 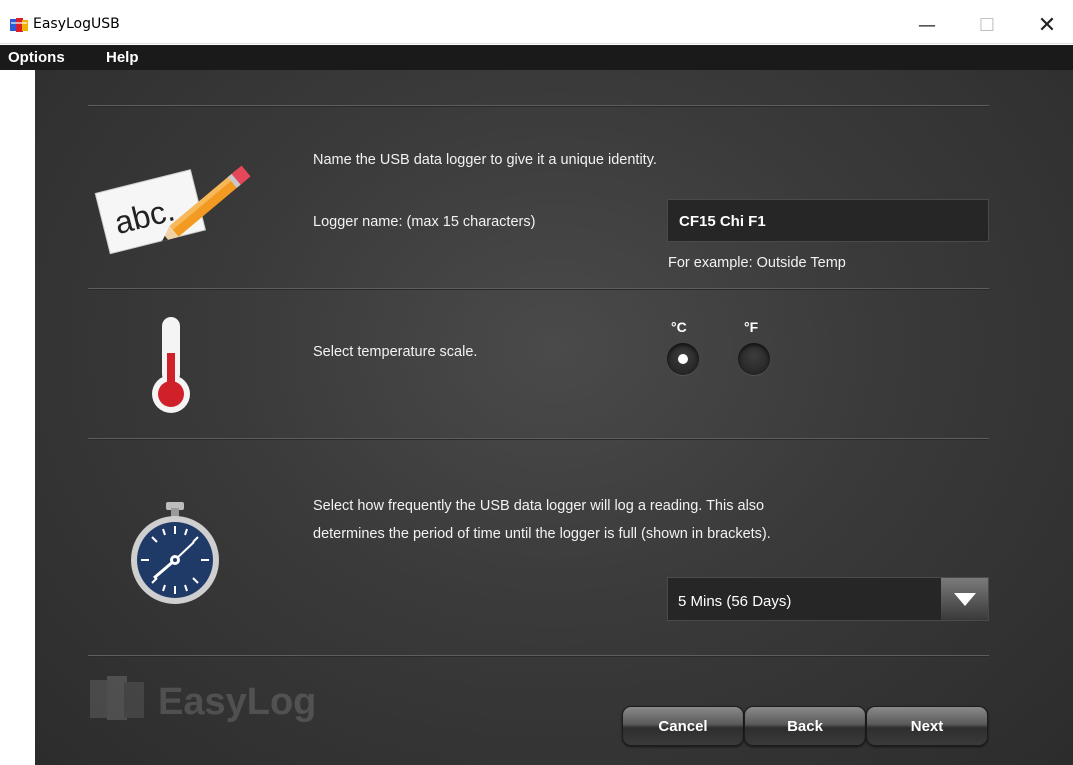 I want to click on thermometer-icon, so click(x=171, y=365).